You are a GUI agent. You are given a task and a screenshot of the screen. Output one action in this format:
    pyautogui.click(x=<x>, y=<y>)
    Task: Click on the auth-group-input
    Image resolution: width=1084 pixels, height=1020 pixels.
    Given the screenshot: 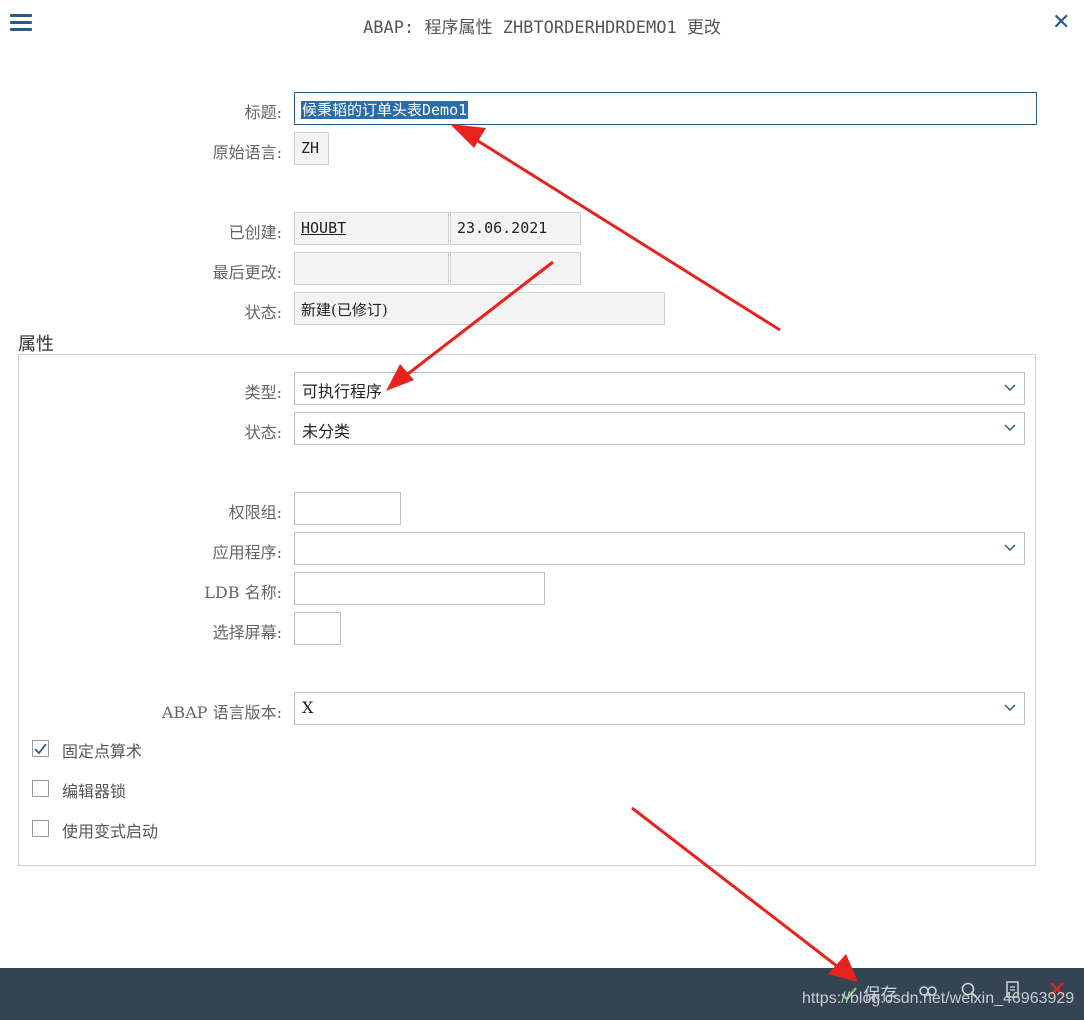 What is the action you would take?
    pyautogui.click(x=347, y=508)
    